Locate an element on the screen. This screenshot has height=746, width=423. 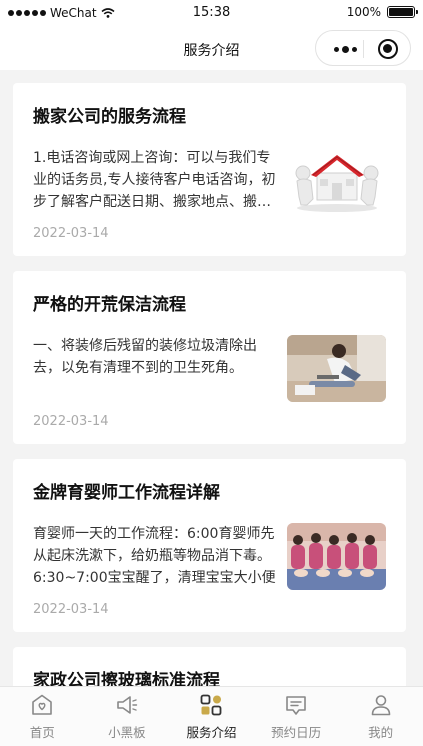
article-title: 搬家公司的服务流程 is located at coordinates (109, 117).